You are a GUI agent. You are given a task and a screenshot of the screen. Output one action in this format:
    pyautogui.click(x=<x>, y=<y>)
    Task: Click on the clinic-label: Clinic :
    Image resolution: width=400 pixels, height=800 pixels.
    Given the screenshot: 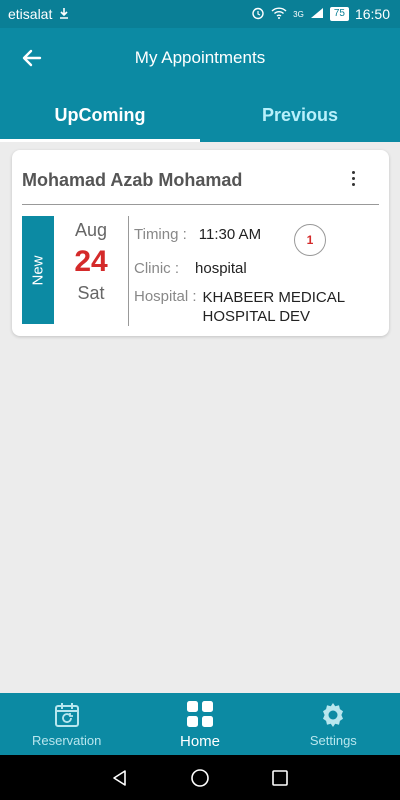 What is the action you would take?
    pyautogui.click(x=157, y=268)
    